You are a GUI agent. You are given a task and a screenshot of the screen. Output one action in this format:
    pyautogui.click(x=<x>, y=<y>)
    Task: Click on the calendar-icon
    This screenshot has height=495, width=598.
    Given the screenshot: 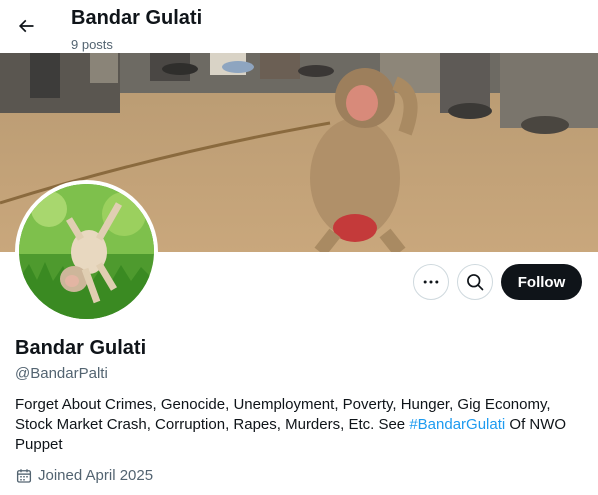 What is the action you would take?
    pyautogui.click(x=24, y=476)
    